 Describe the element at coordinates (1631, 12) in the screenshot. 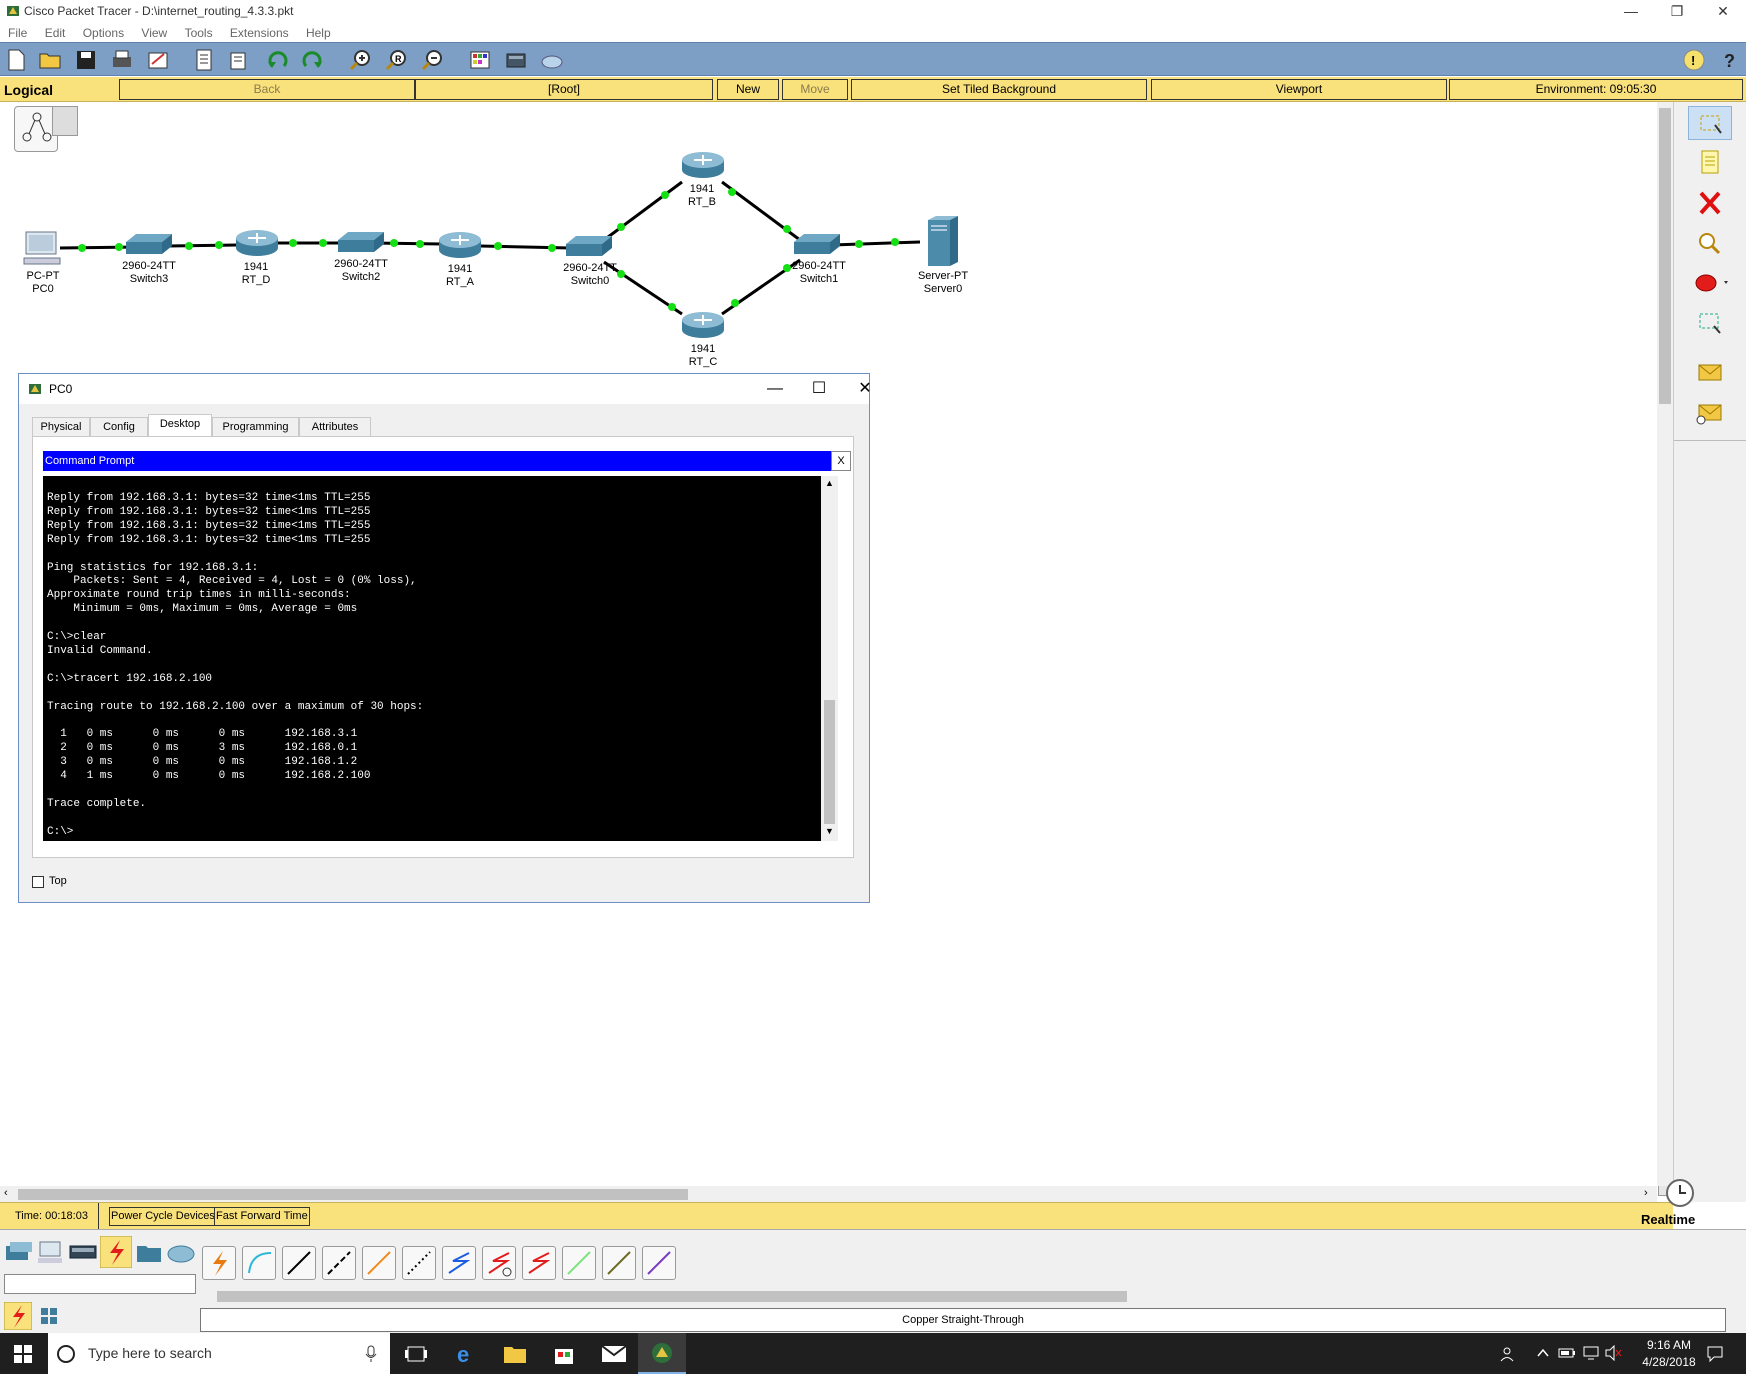

I see `minimize-button: —` at that location.